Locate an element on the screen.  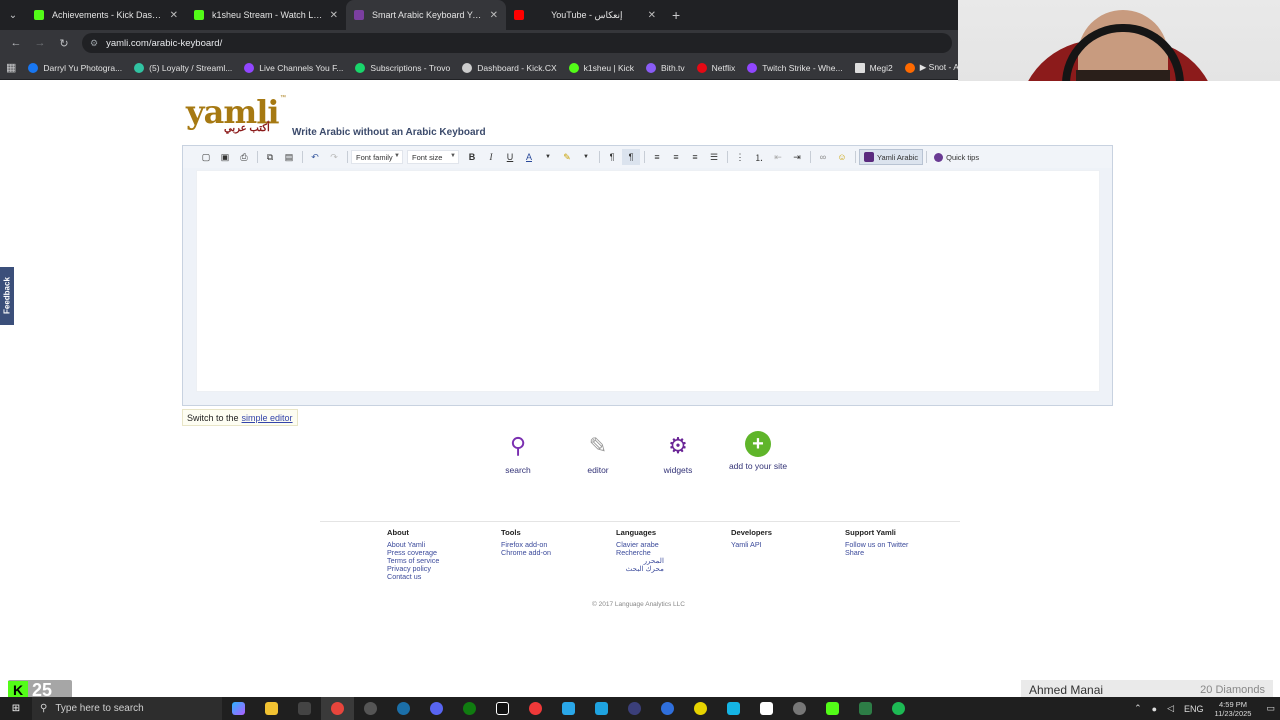
steam-icon is located at coordinates (403, 708).